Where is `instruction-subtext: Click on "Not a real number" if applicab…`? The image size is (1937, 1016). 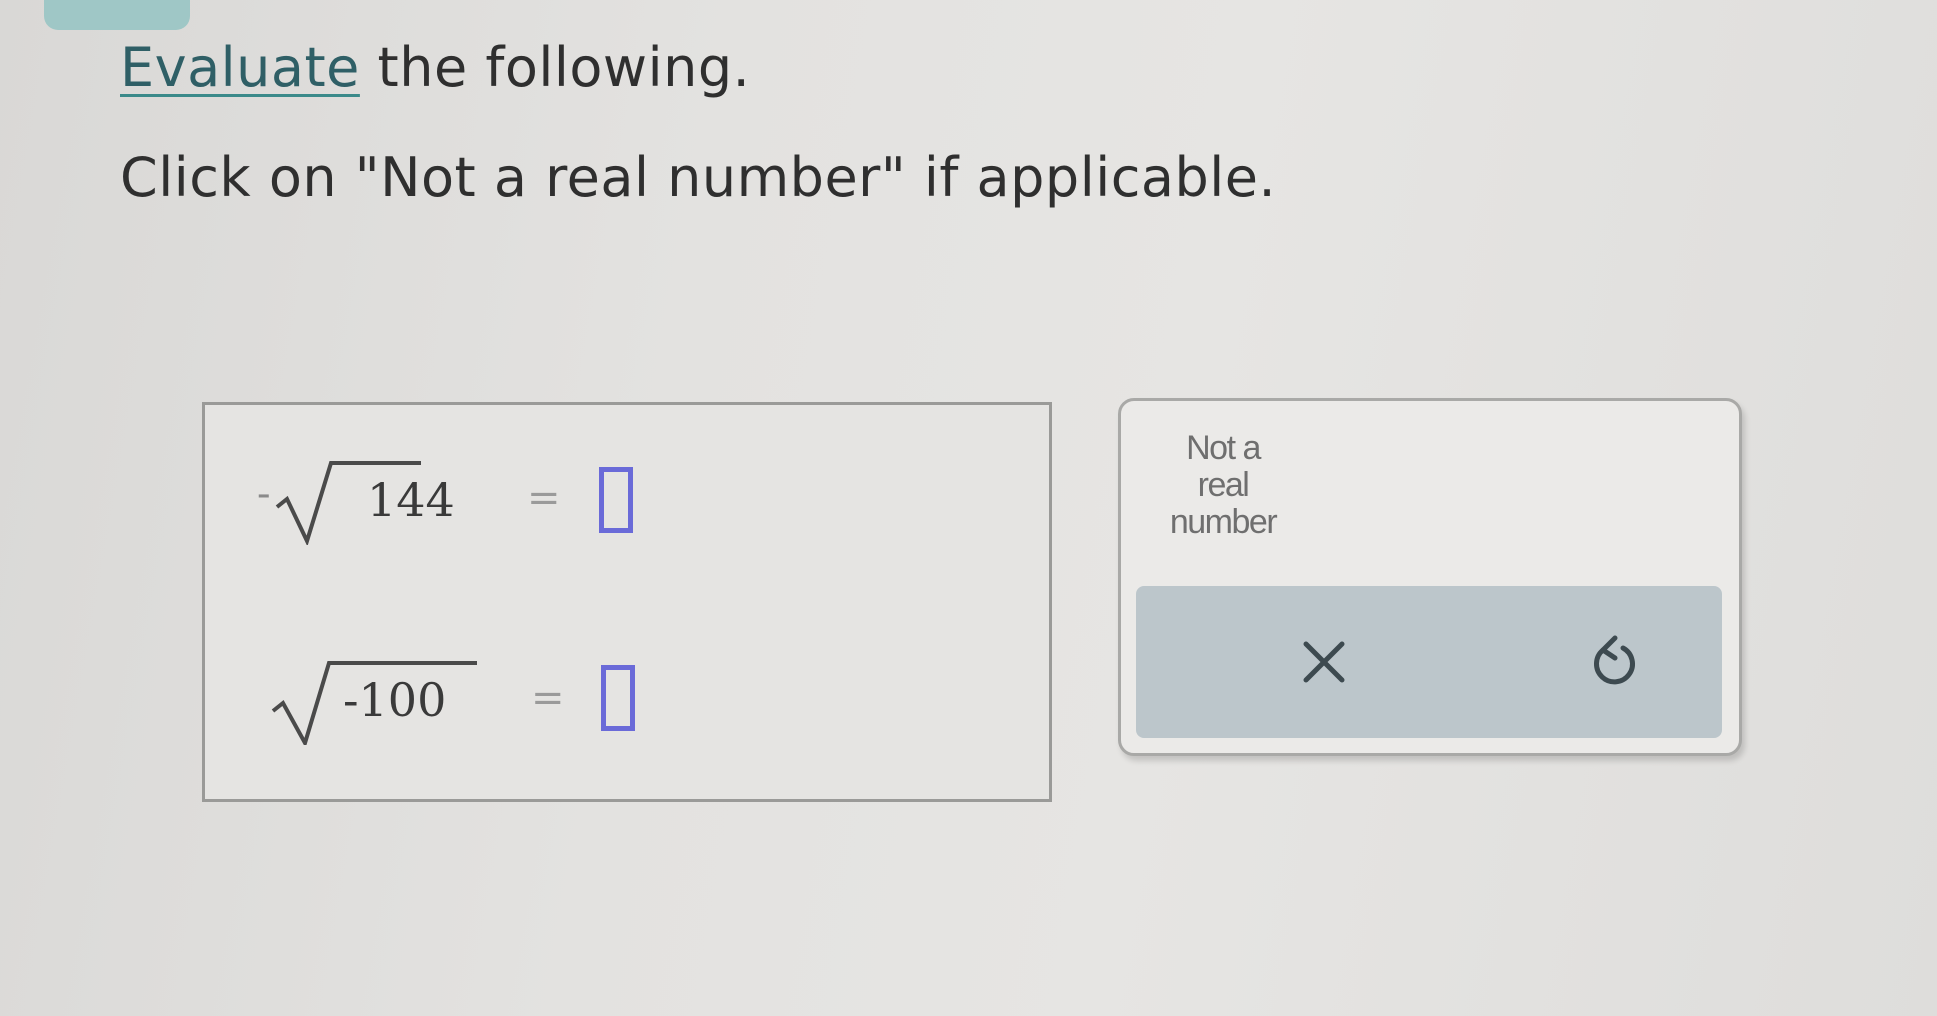 instruction-subtext: Click on "Not a real number" if applicab… is located at coordinates (698, 177).